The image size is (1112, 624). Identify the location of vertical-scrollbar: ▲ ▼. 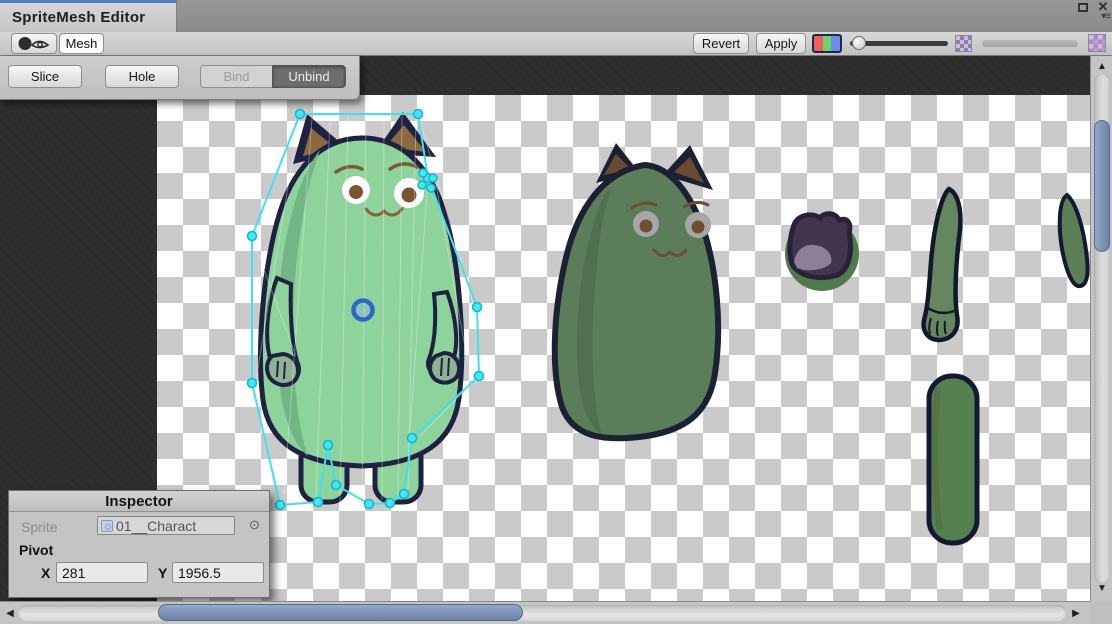
(1101, 328).